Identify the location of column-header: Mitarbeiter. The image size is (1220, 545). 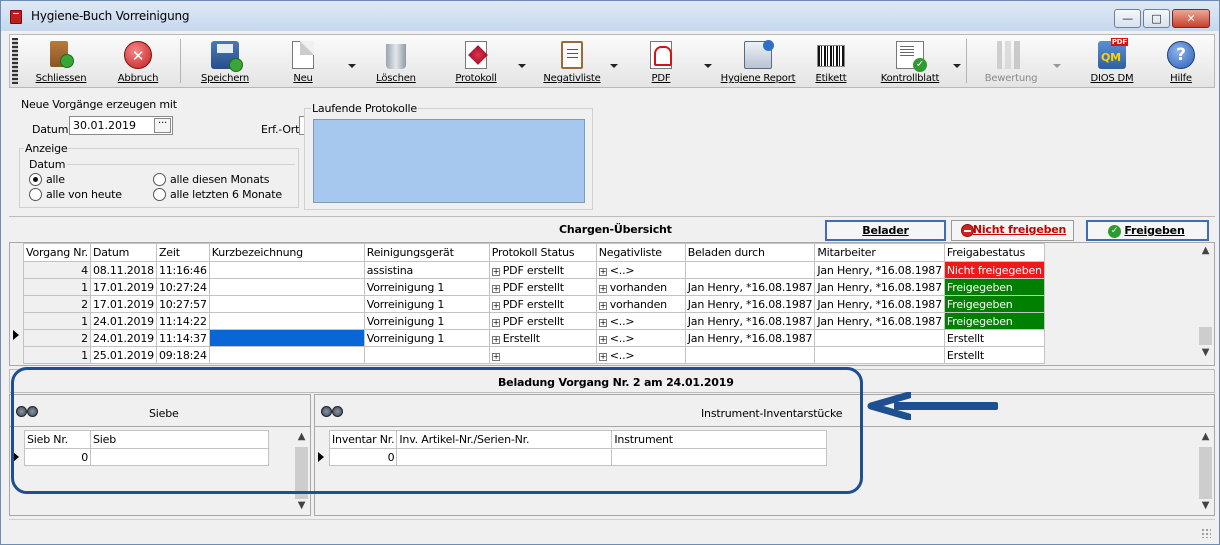
(879, 252).